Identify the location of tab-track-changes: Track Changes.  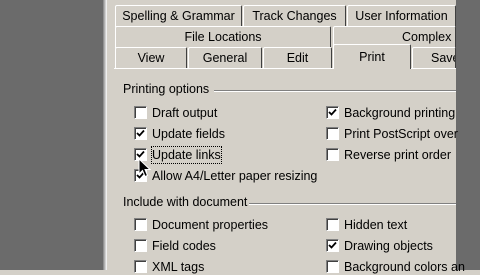
(294, 16).